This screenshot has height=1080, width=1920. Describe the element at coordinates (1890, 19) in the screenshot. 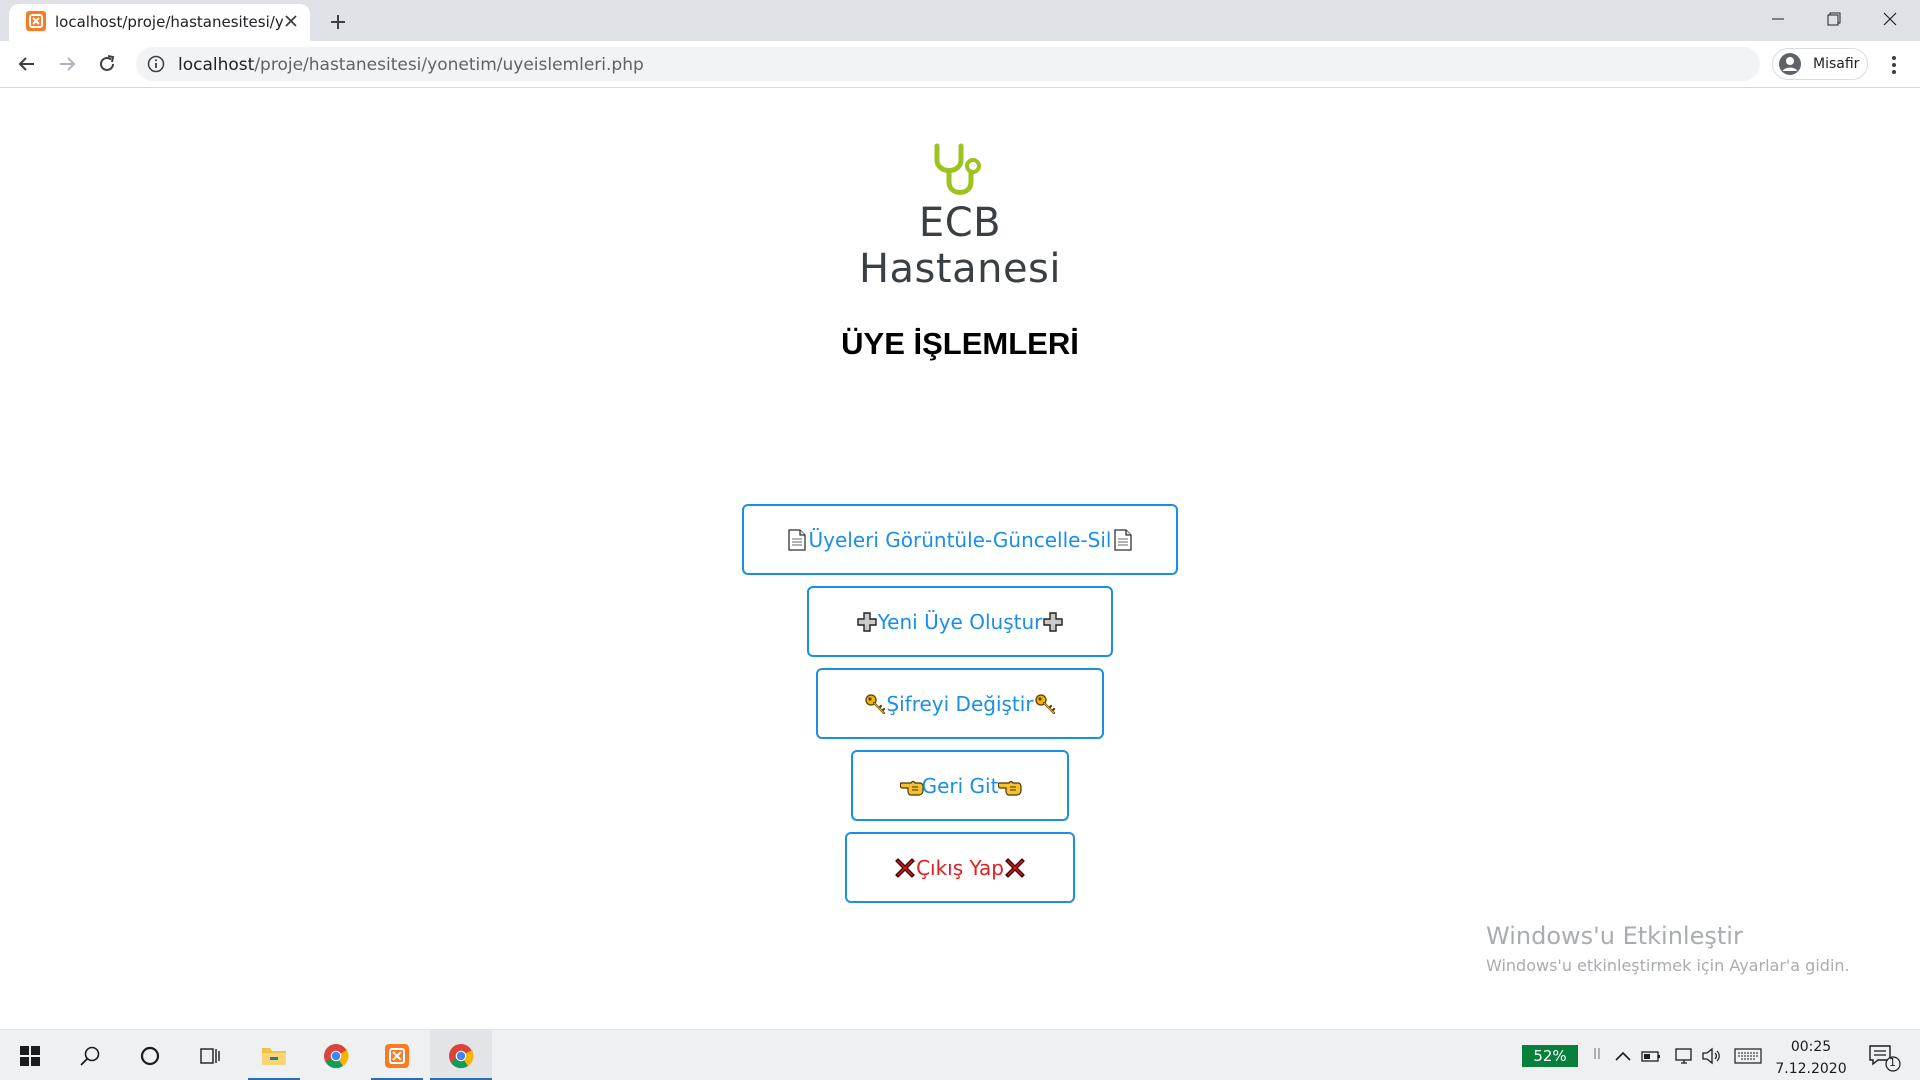

I see `close-window-icon` at that location.